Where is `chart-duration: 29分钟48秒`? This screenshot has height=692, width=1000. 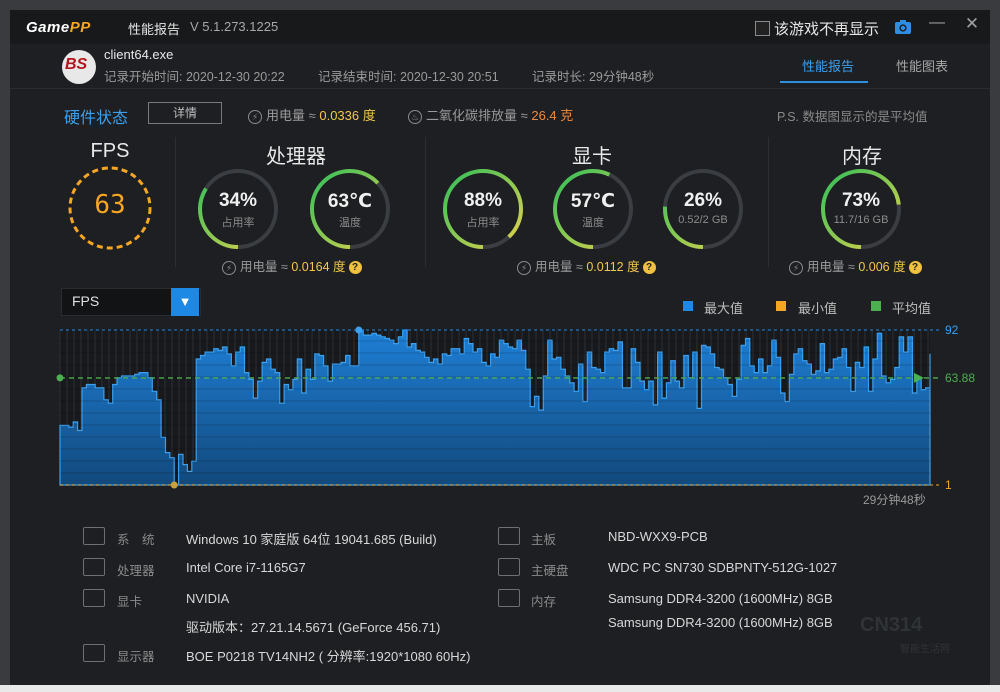 chart-duration: 29分钟48秒 is located at coordinates (894, 500).